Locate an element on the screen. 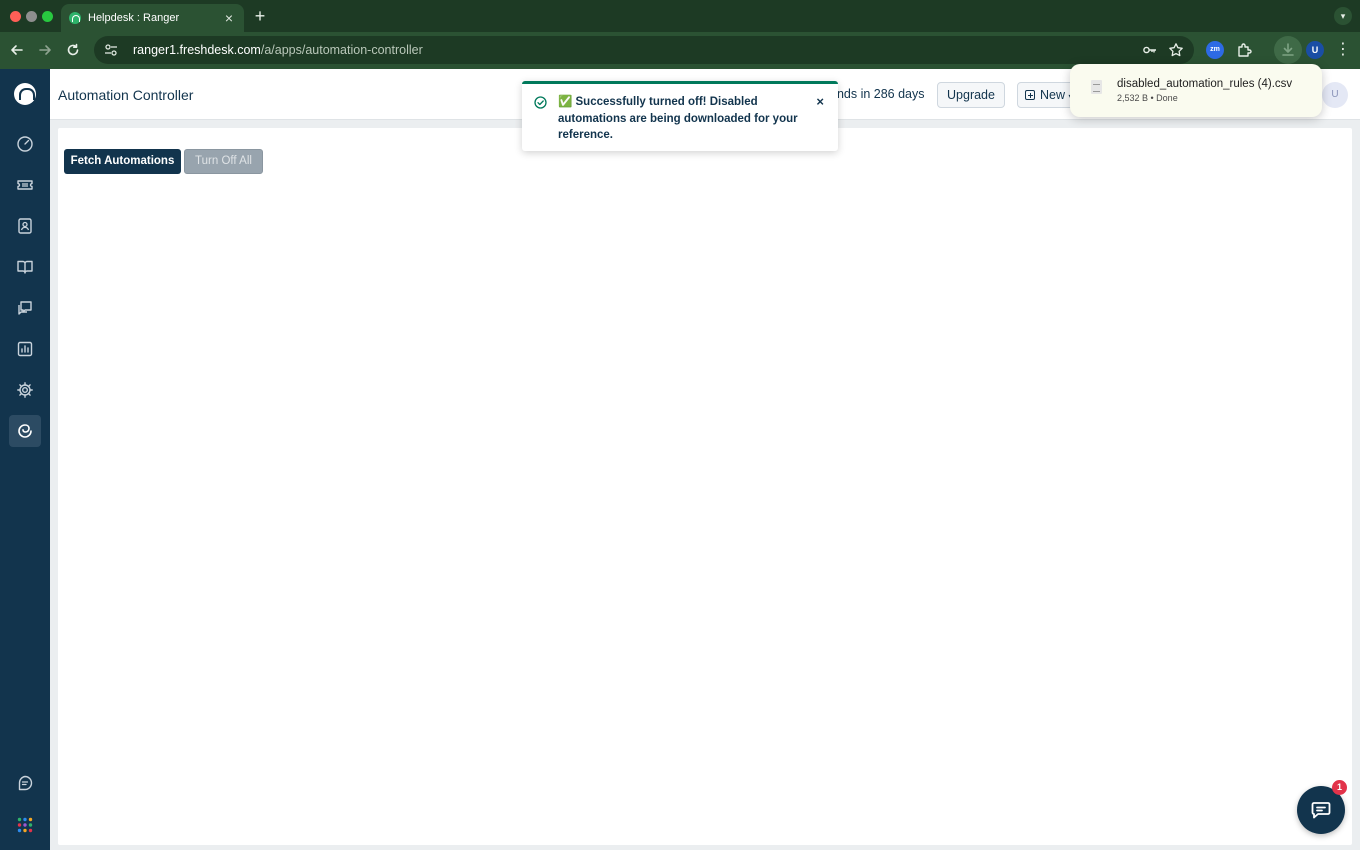 The image size is (1360, 850). sidebar-item-solutions is located at coordinates (25, 267).